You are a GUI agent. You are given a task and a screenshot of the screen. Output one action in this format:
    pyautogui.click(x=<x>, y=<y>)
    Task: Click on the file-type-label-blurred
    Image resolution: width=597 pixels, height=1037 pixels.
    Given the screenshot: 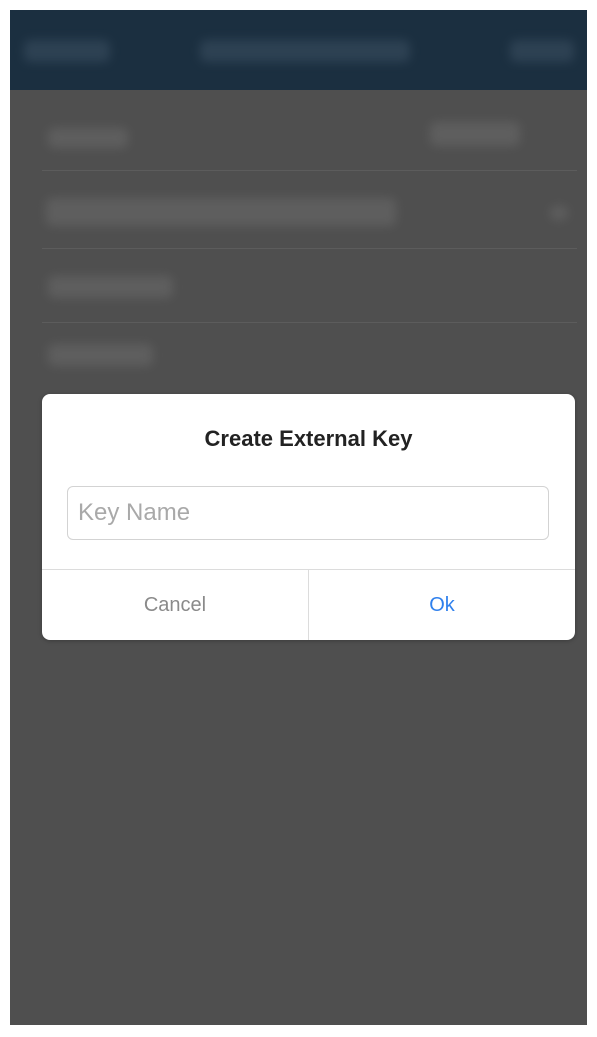 What is the action you would take?
    pyautogui.click(x=475, y=134)
    